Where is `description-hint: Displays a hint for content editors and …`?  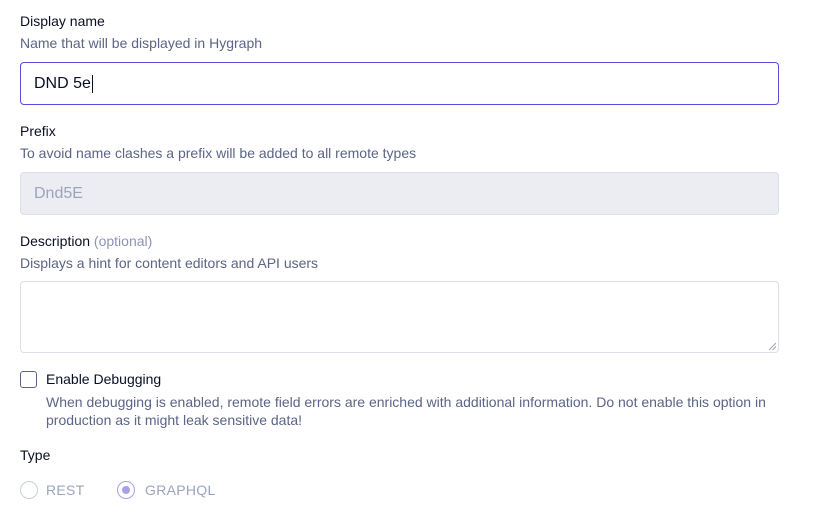 description-hint: Displays a hint for content editors and … is located at coordinates (169, 263).